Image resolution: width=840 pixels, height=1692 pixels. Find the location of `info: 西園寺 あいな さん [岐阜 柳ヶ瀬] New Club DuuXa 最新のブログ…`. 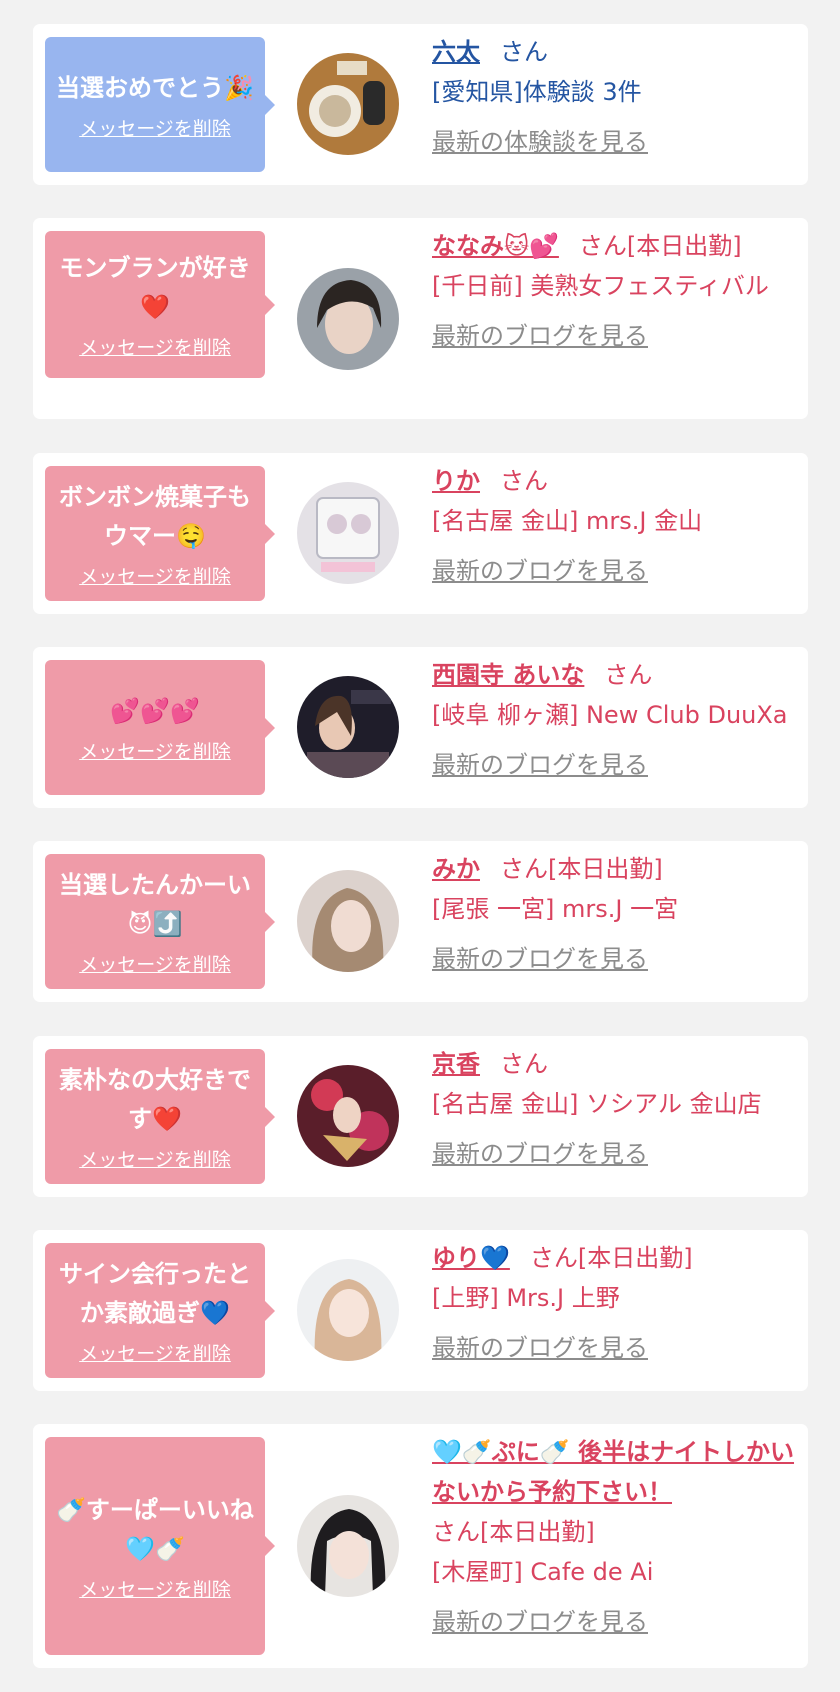

info: 西園寺 あいな さん [岐阜 柳ヶ瀬] New Club DuuXa 最新のブログ… is located at coordinates (613, 720).